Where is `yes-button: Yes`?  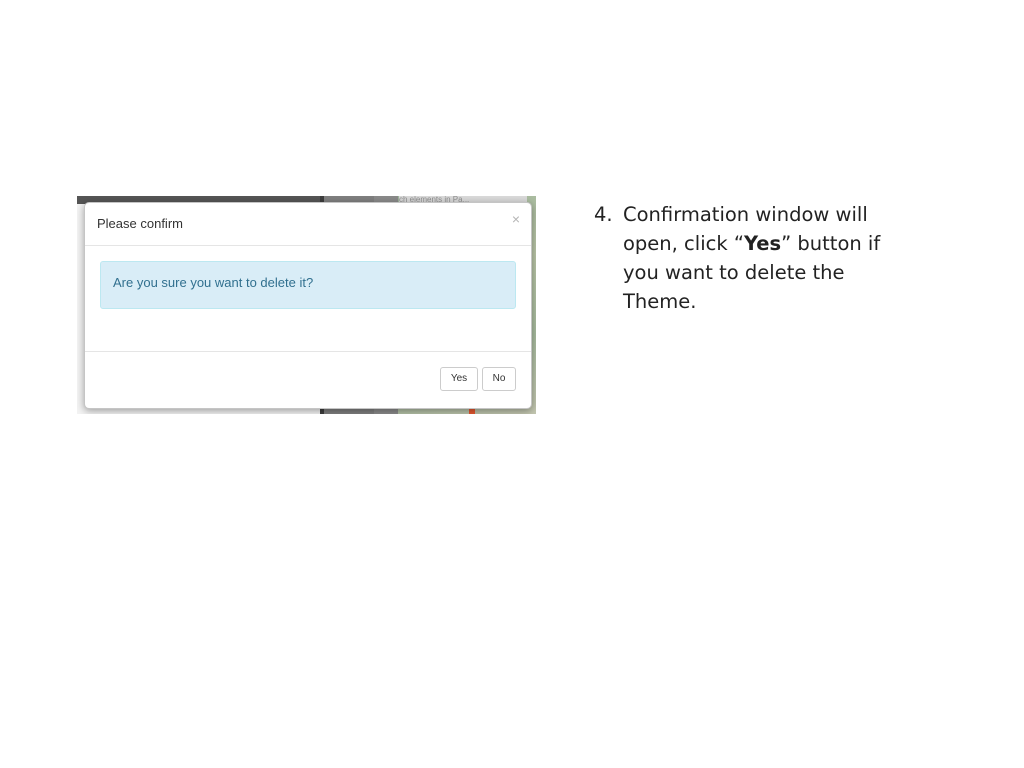 yes-button: Yes is located at coordinates (459, 379).